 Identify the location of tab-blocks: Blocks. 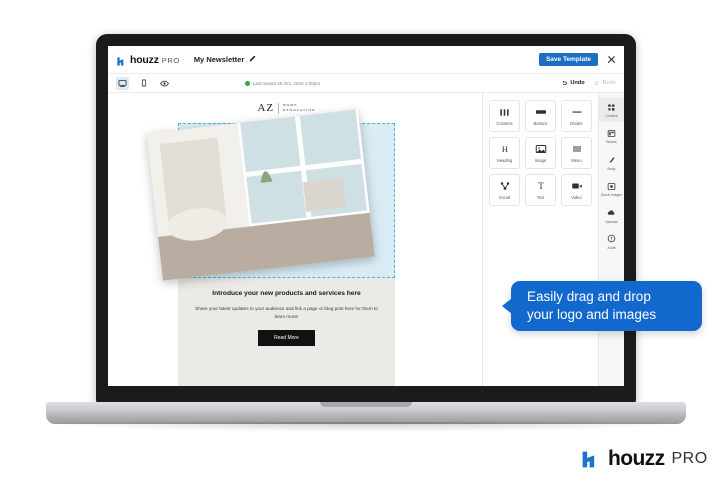
(612, 136).